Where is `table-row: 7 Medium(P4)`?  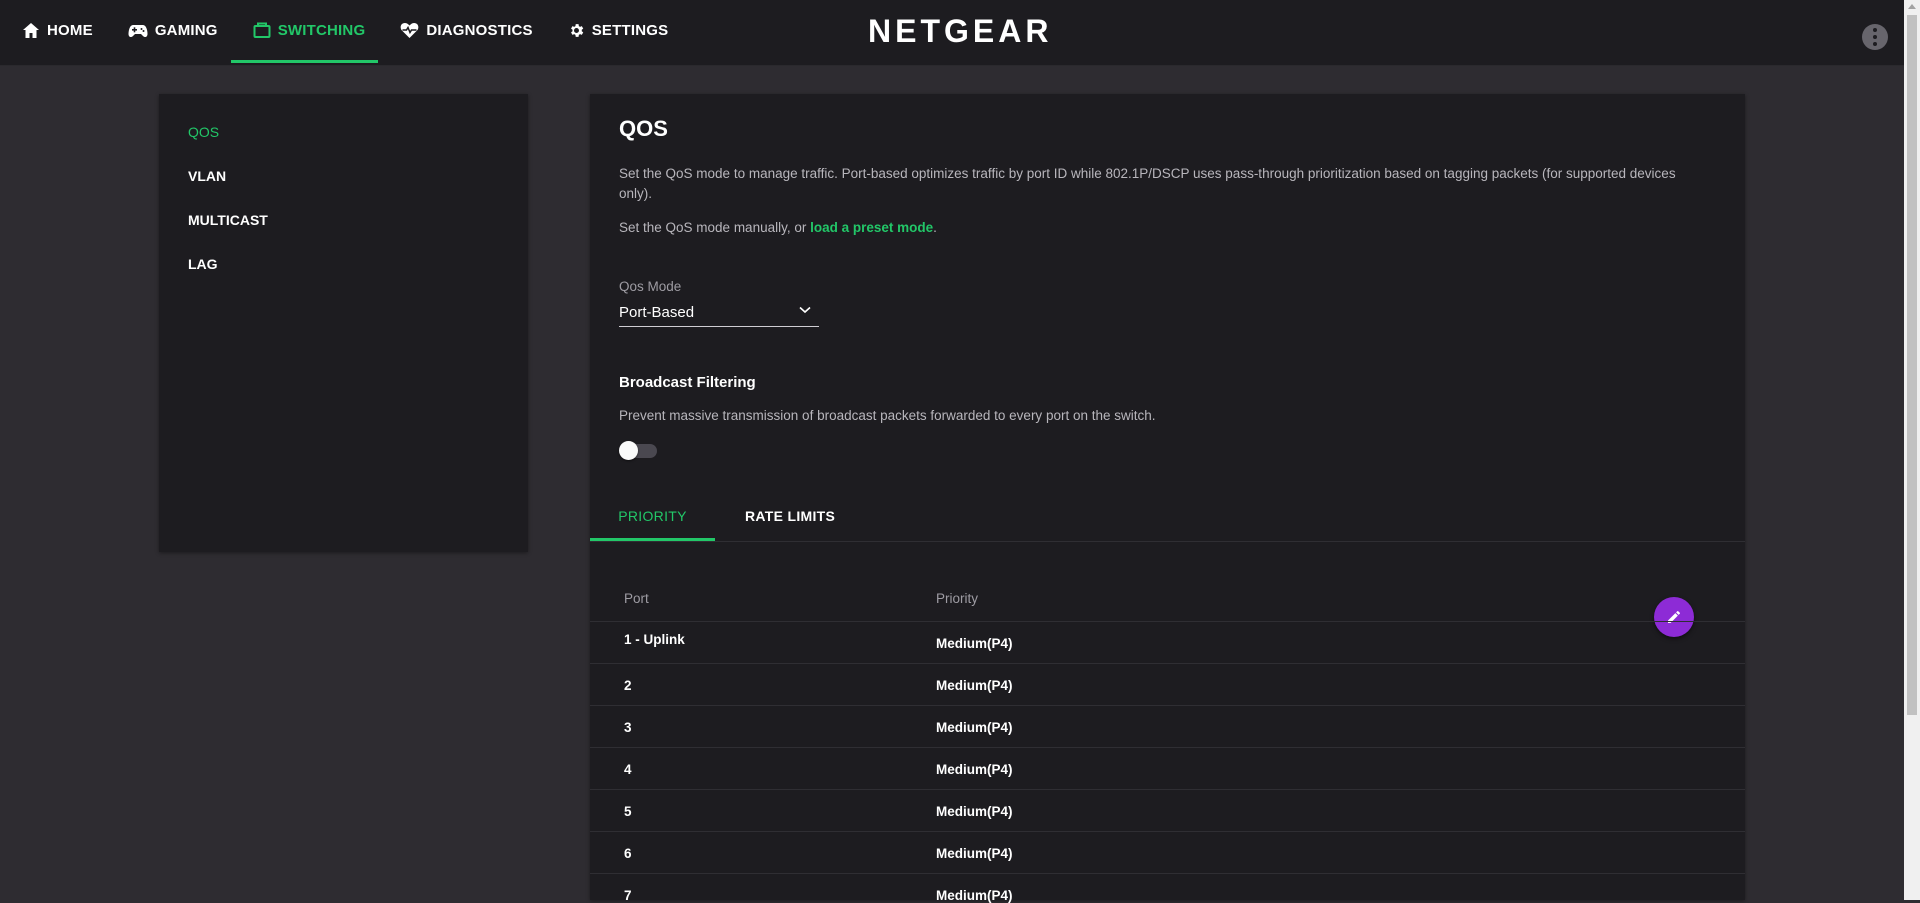 table-row: 7 Medium(P4) is located at coordinates (1167, 888).